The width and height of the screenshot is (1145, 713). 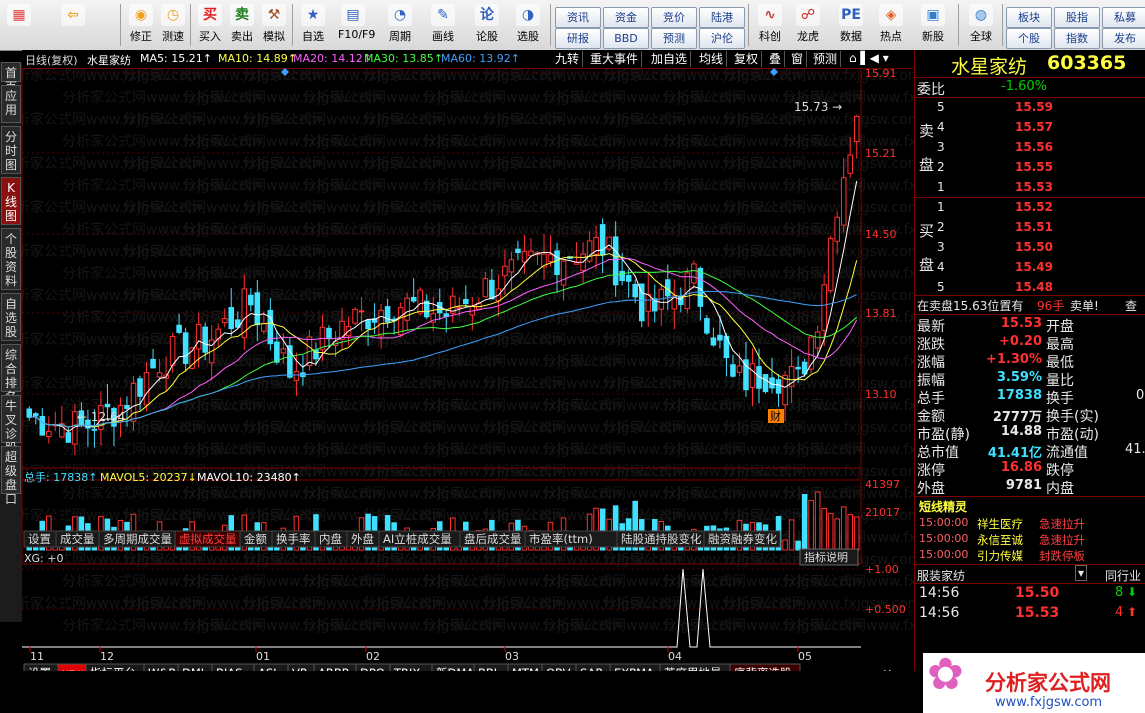 I want to click on tech-button: ∿ 科创, so click(x=770, y=25).